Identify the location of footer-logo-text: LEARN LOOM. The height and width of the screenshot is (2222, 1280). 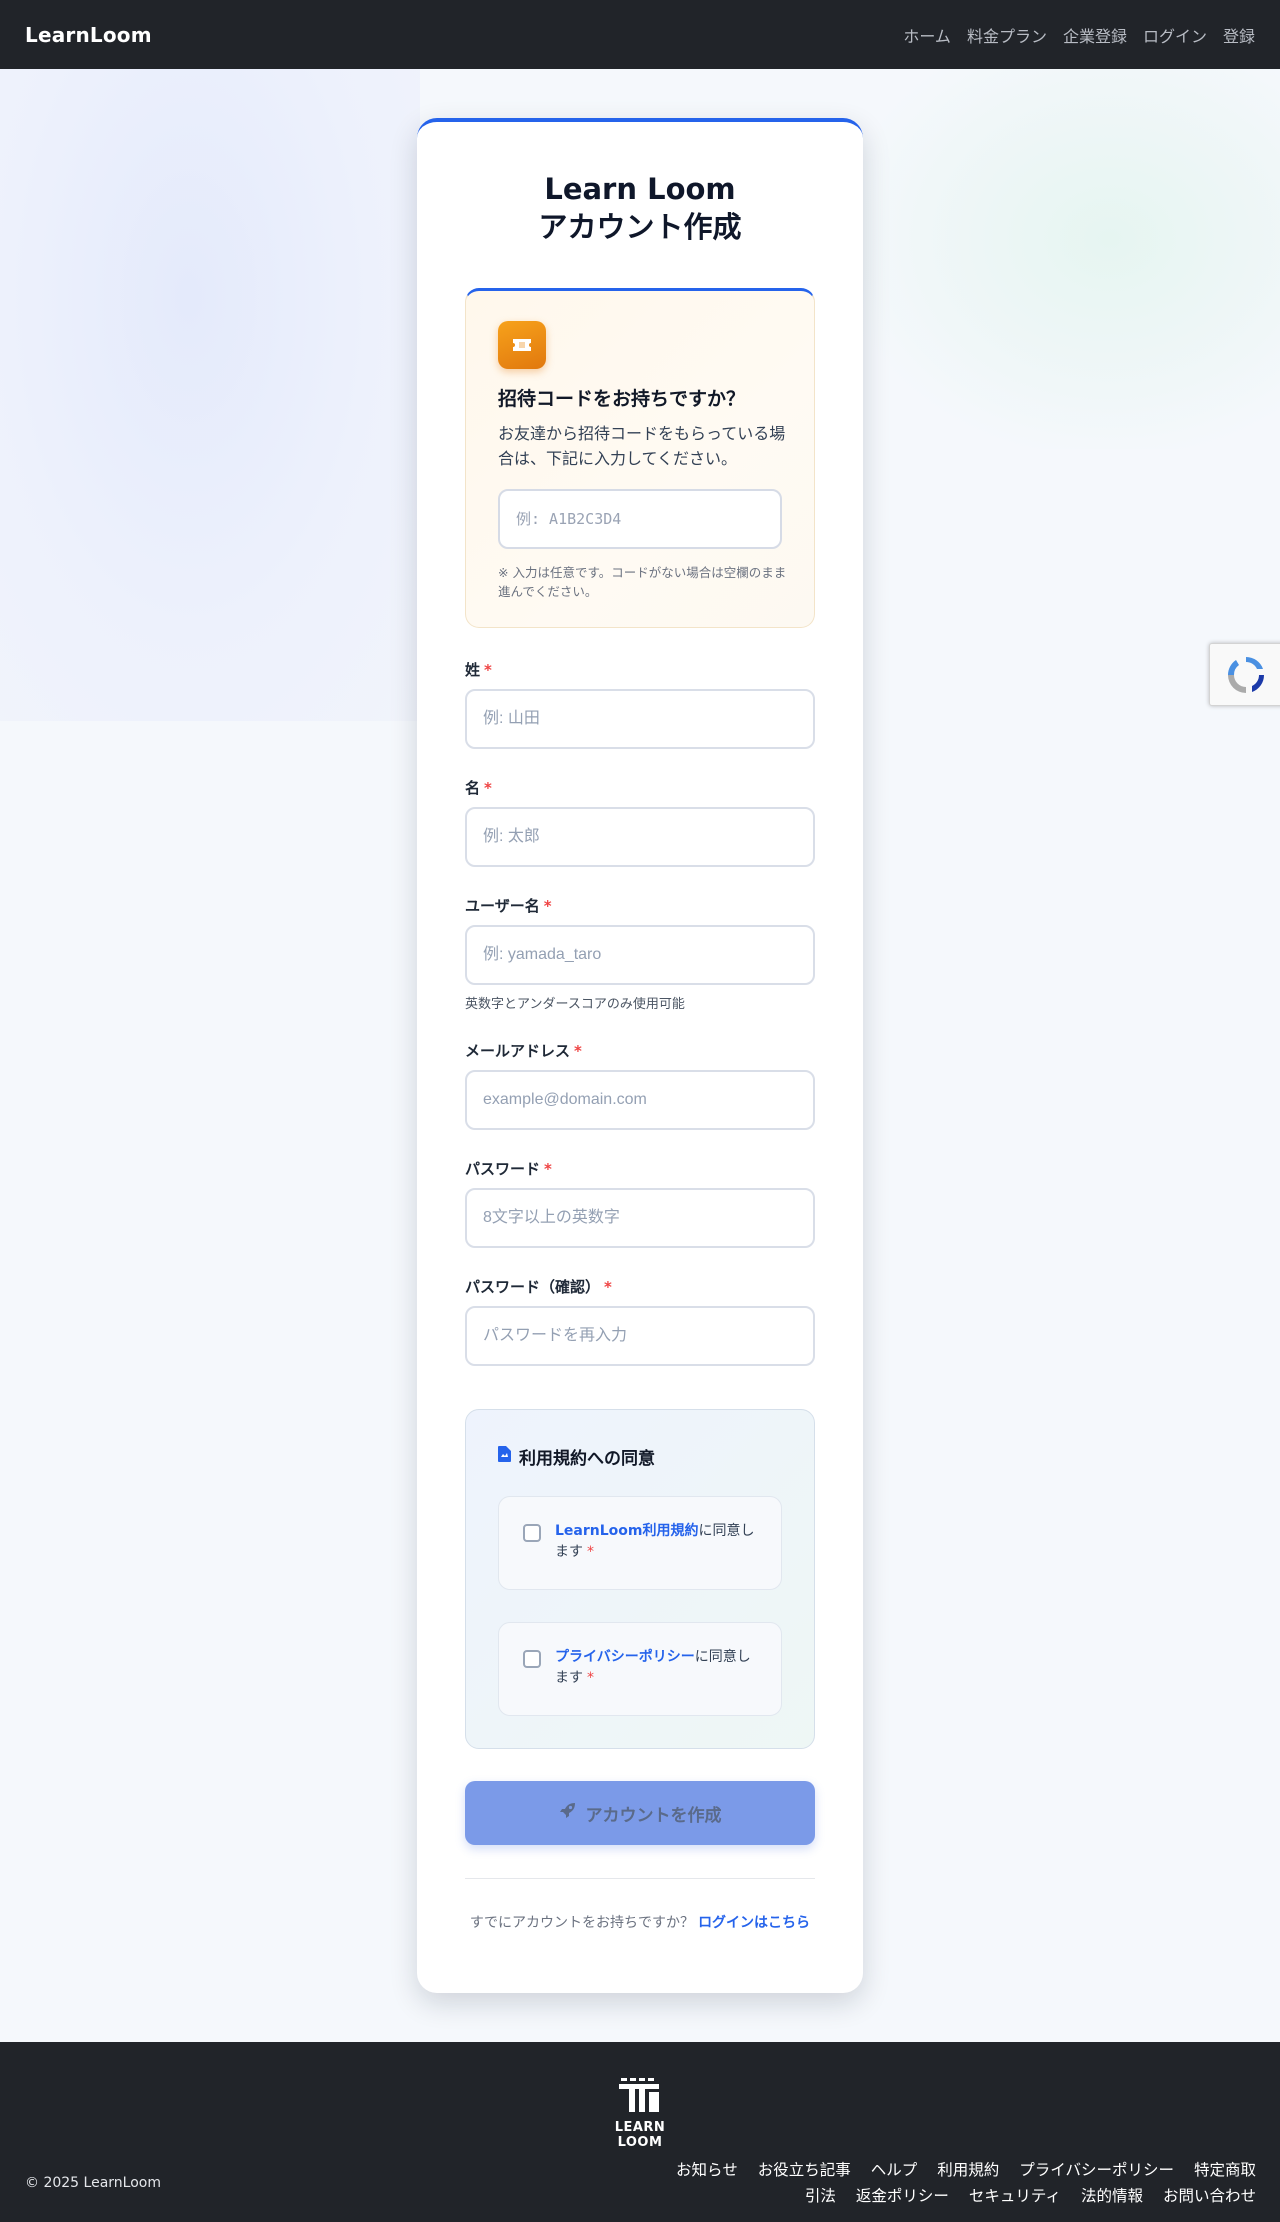
(640, 2135).